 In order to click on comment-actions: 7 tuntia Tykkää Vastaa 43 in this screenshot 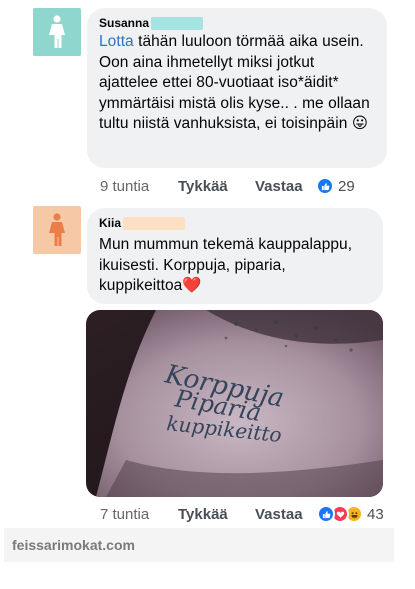, I will do `click(250, 514)`.